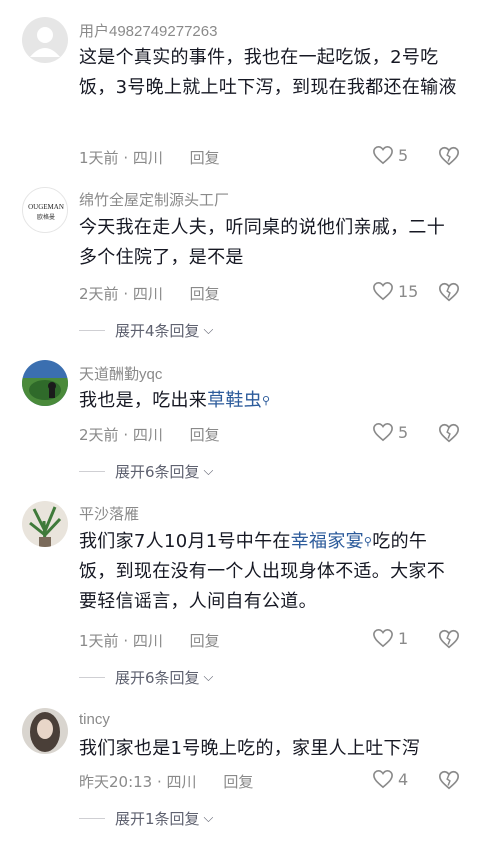  What do you see at coordinates (185, 541) in the screenshot?
I see `comment-text-segment: 我们家7人10月1号中午在` at bounding box center [185, 541].